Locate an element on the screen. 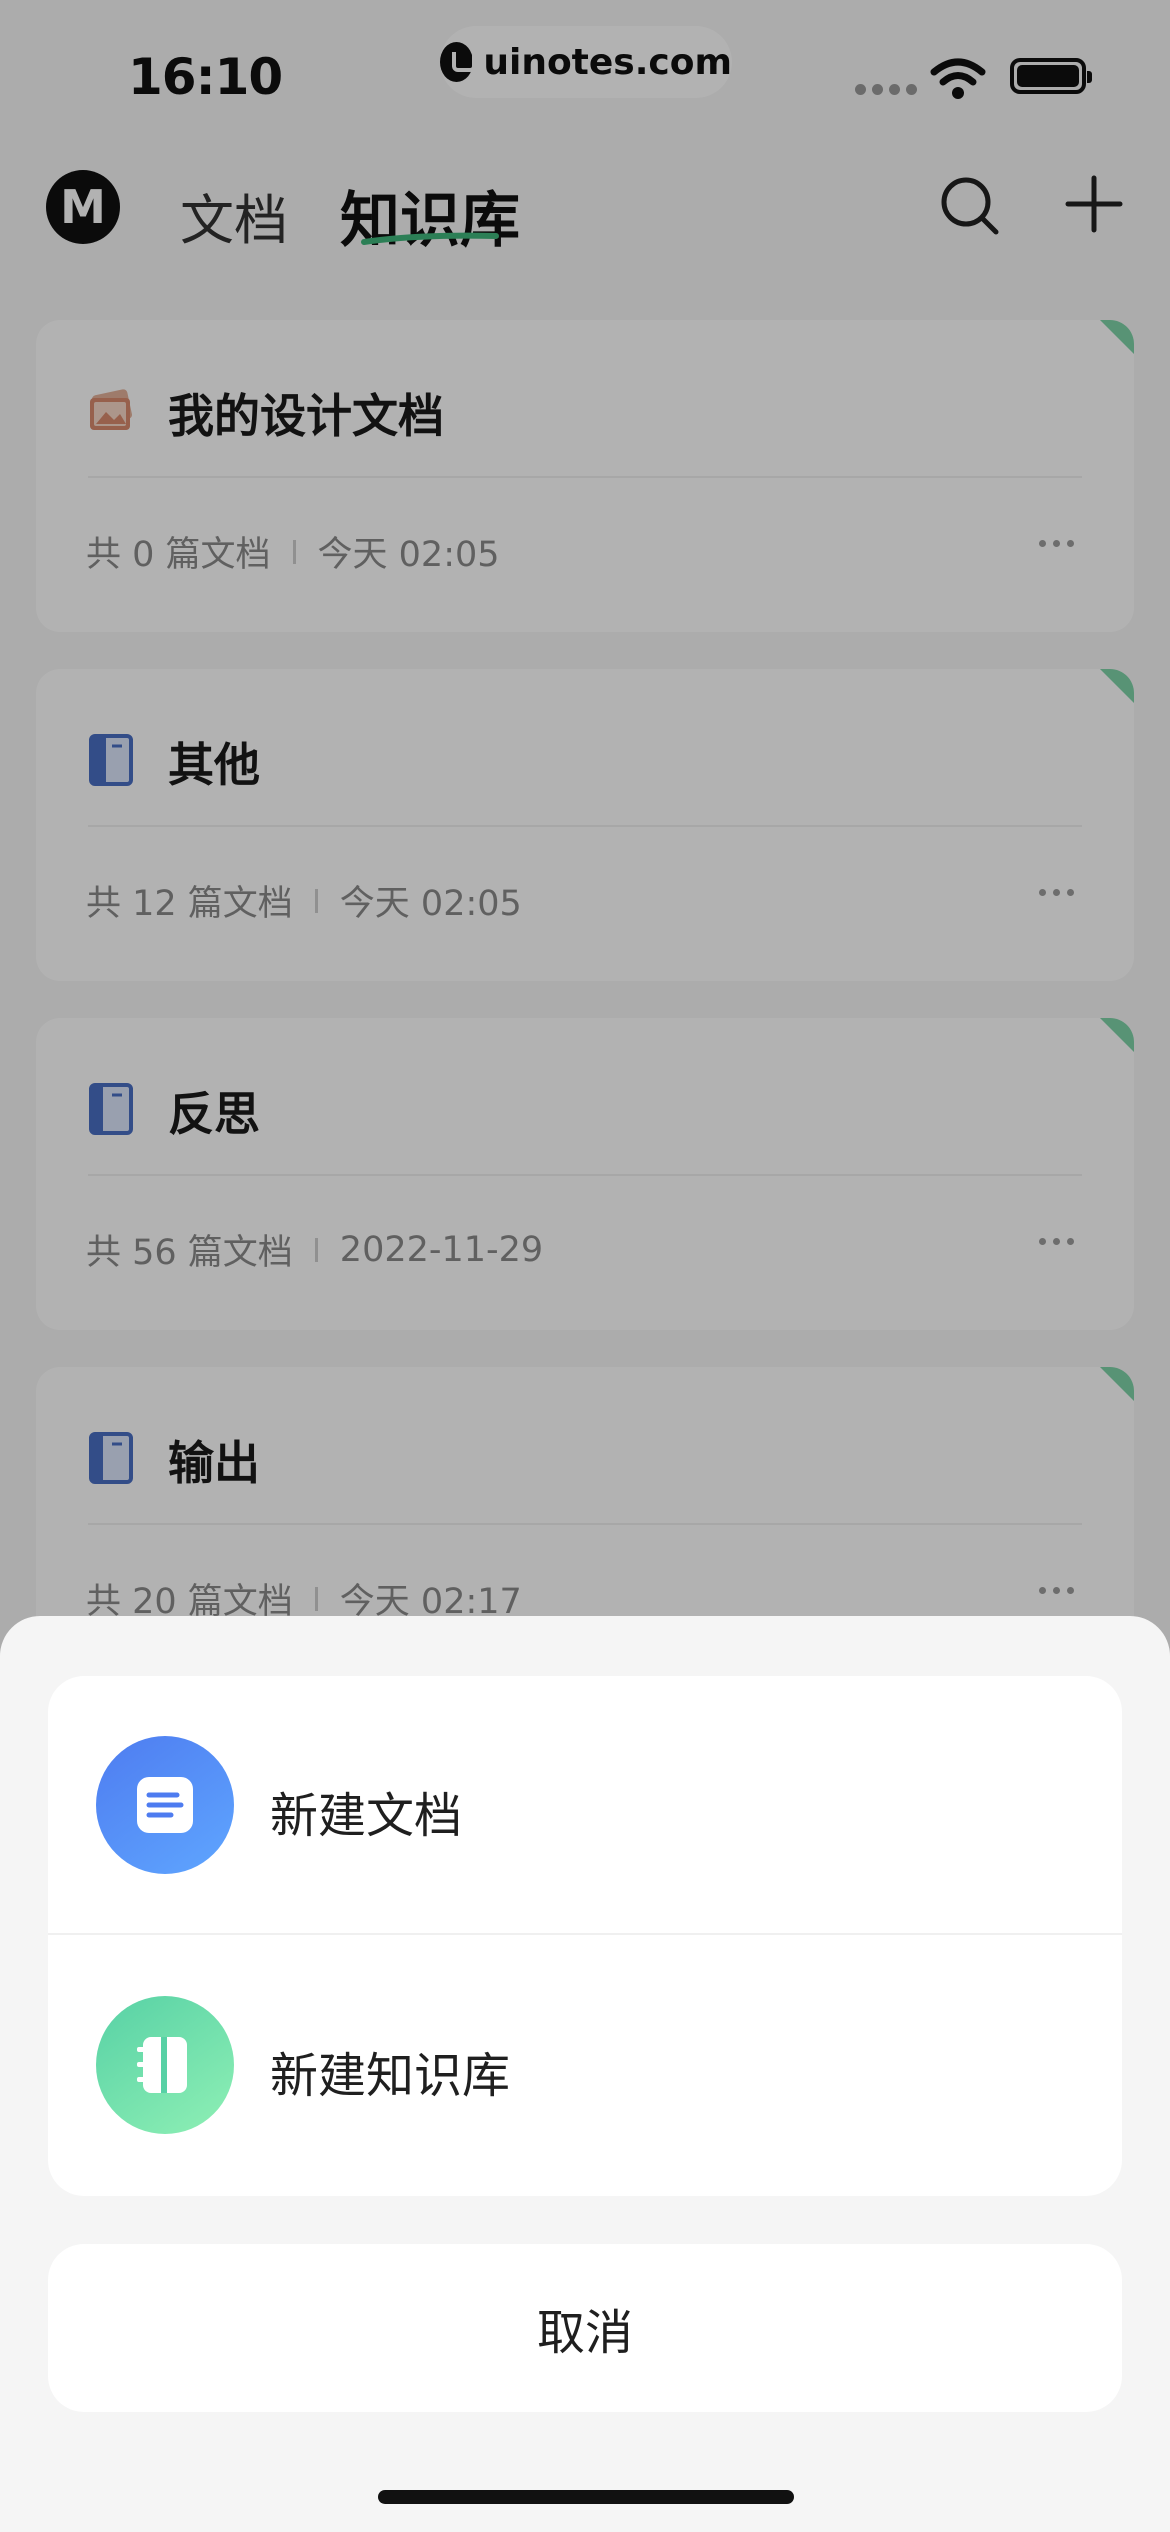 The image size is (1170, 2532). new-knowledge-base-button: 新建知识库 is located at coordinates (585, 2065).